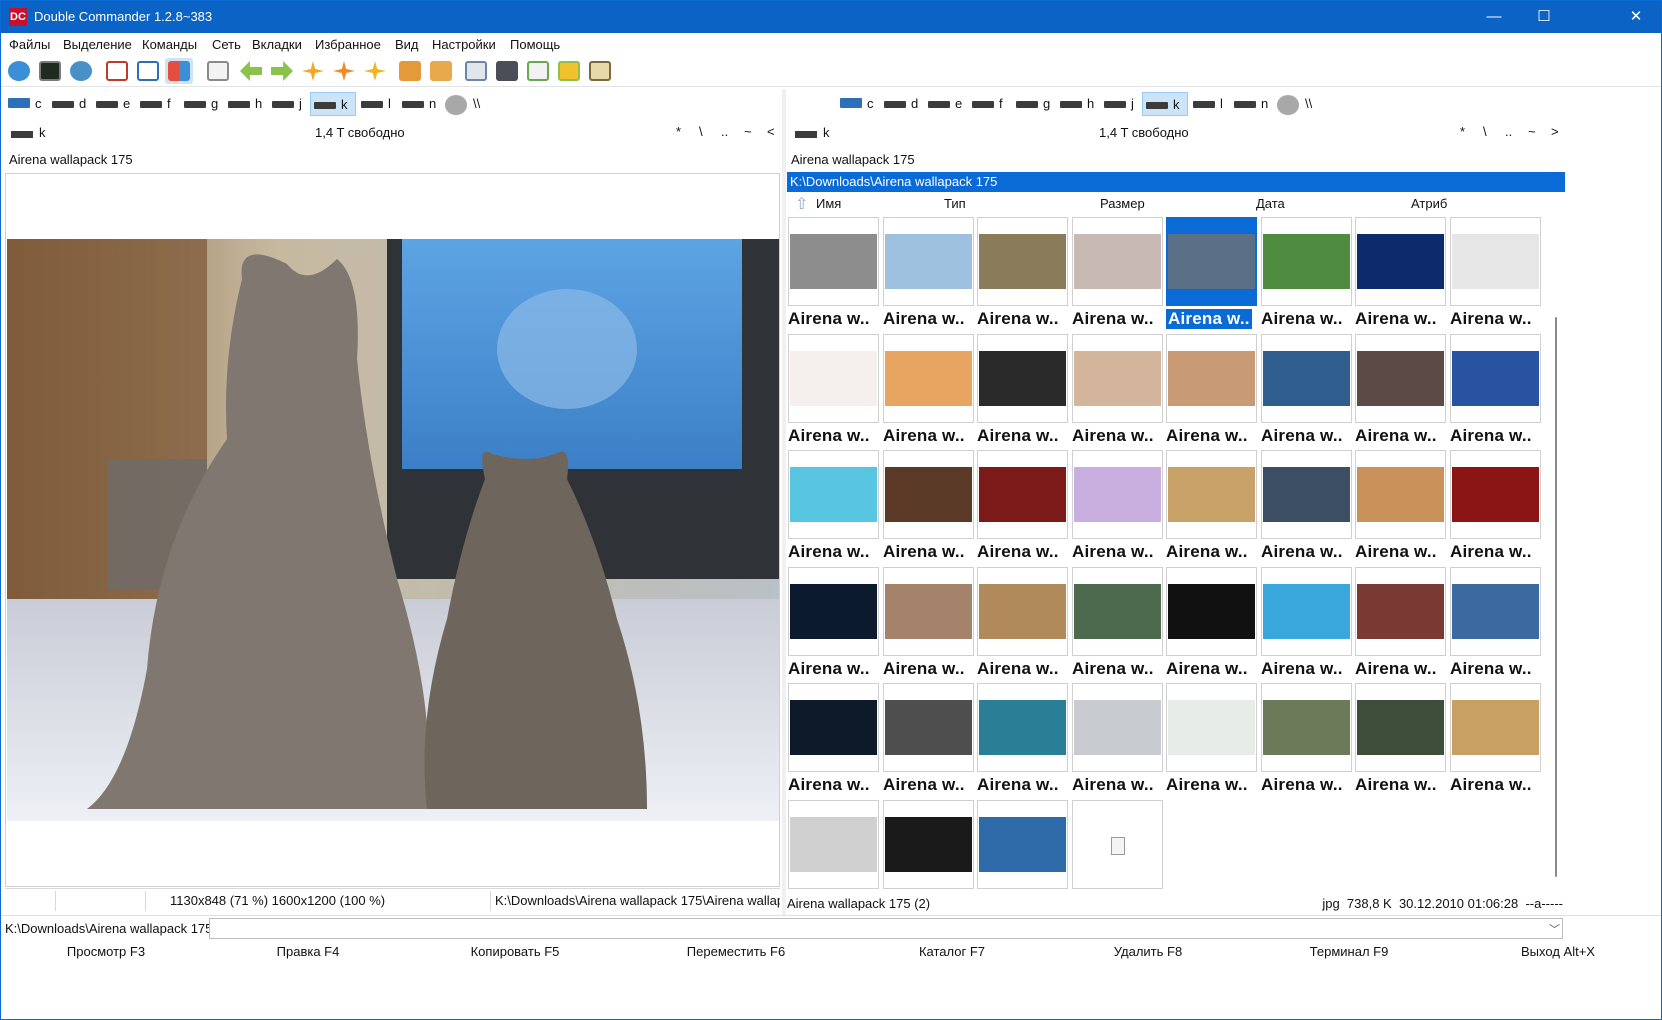  Describe the element at coordinates (1462, 131) in the screenshot. I see `nav-root-list-button: *` at that location.